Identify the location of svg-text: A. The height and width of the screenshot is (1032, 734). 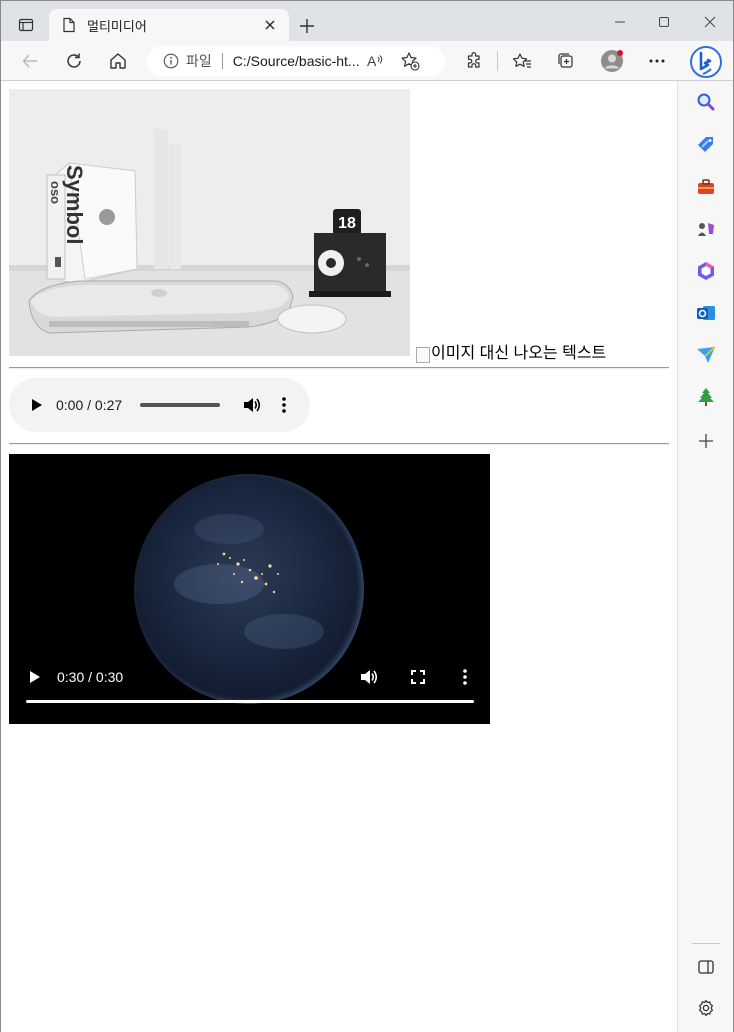
(372, 61).